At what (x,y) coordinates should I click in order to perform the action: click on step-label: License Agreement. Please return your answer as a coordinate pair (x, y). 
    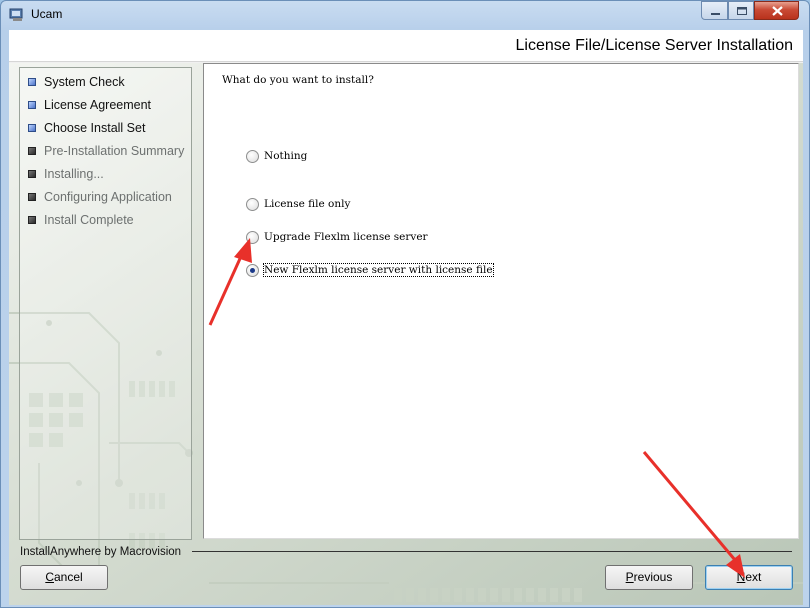
    Looking at the image, I should click on (98, 105).